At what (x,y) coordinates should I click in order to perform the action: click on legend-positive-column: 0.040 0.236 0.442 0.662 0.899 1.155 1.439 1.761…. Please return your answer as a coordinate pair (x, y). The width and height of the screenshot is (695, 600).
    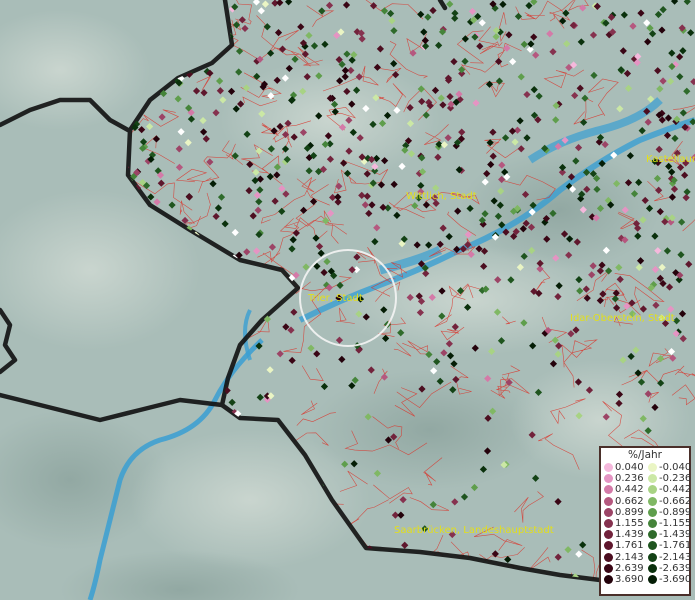
    Looking at the image, I should click on (623, 523).